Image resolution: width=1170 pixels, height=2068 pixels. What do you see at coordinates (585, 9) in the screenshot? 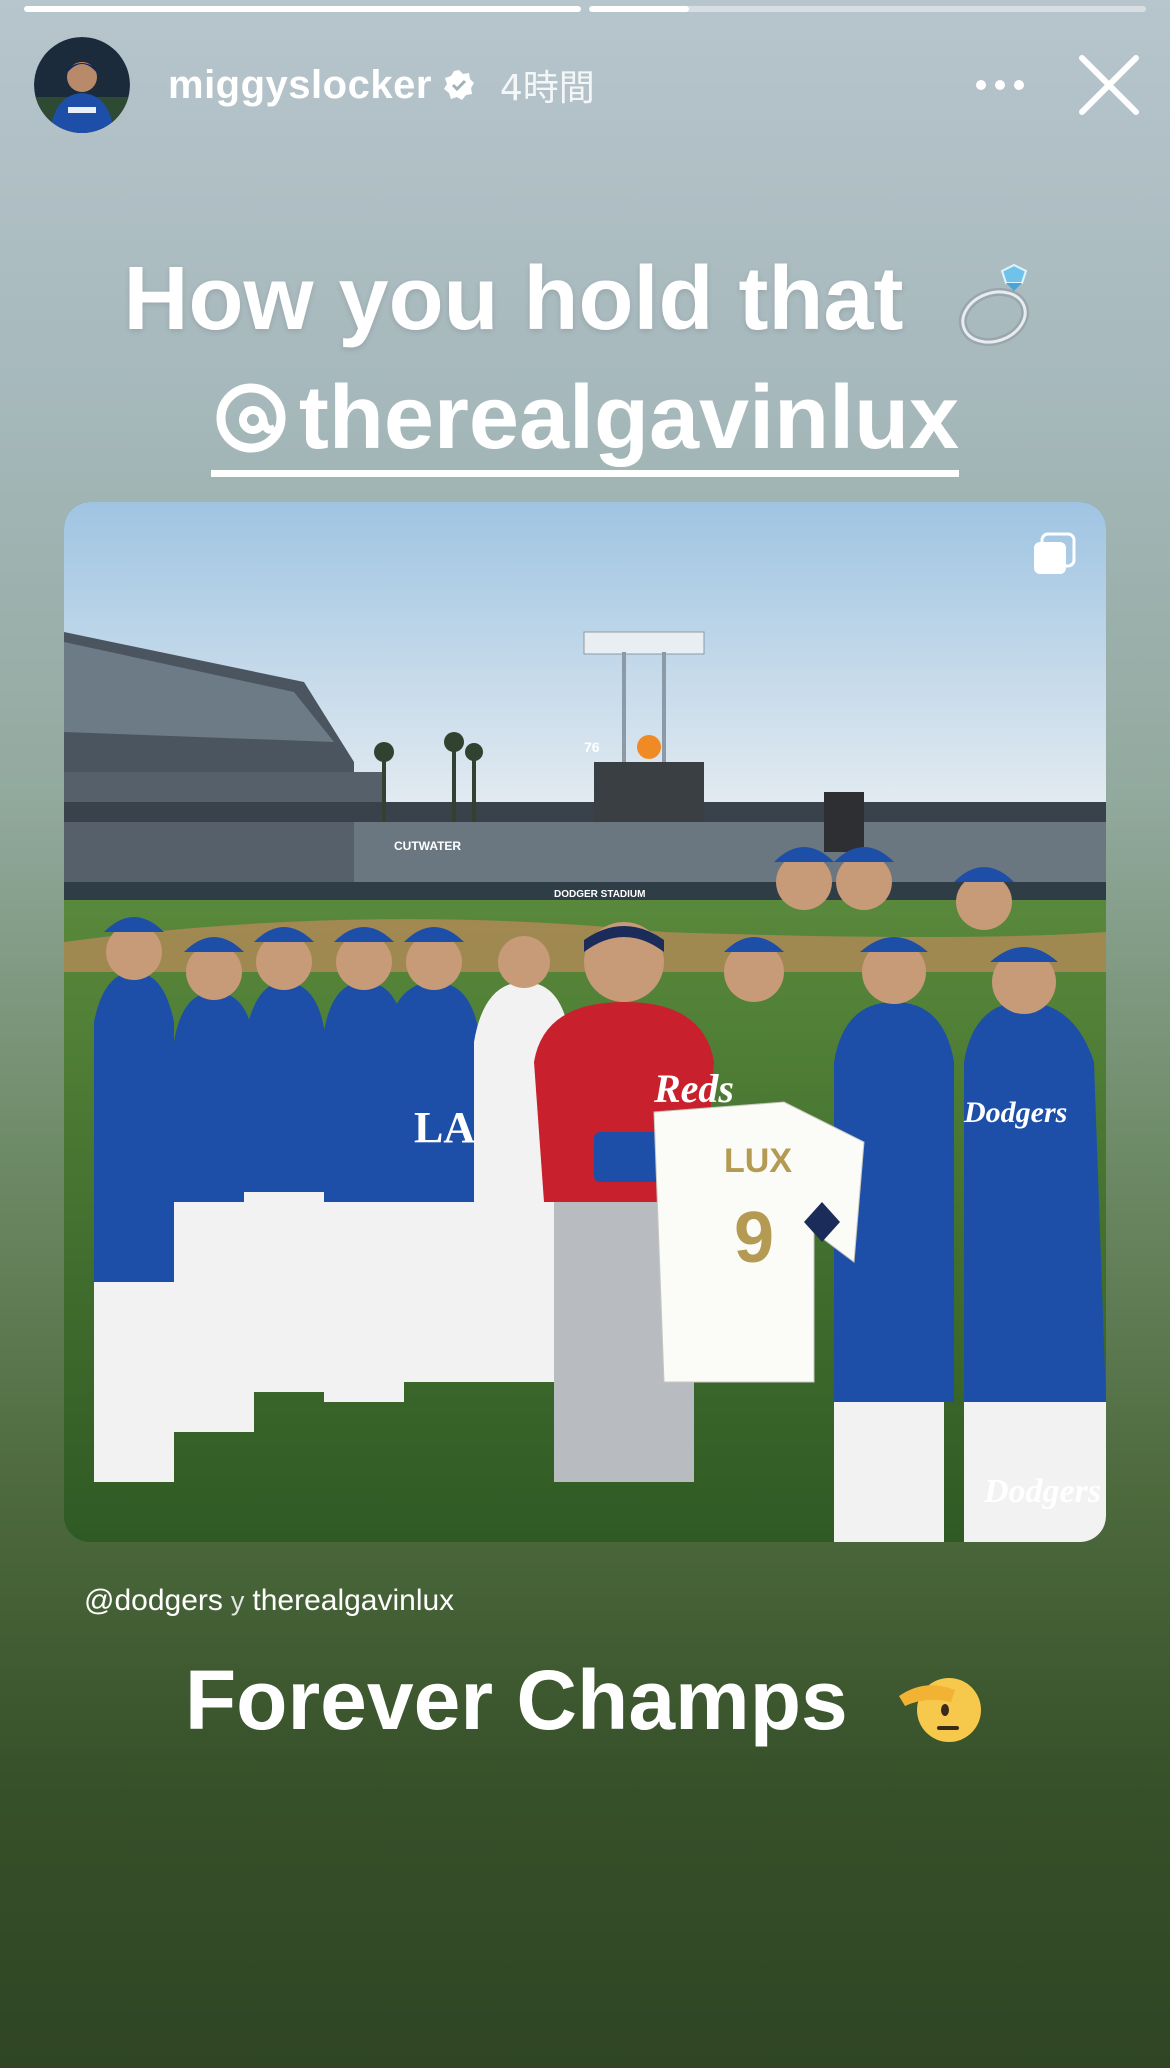
I see `story-progress` at bounding box center [585, 9].